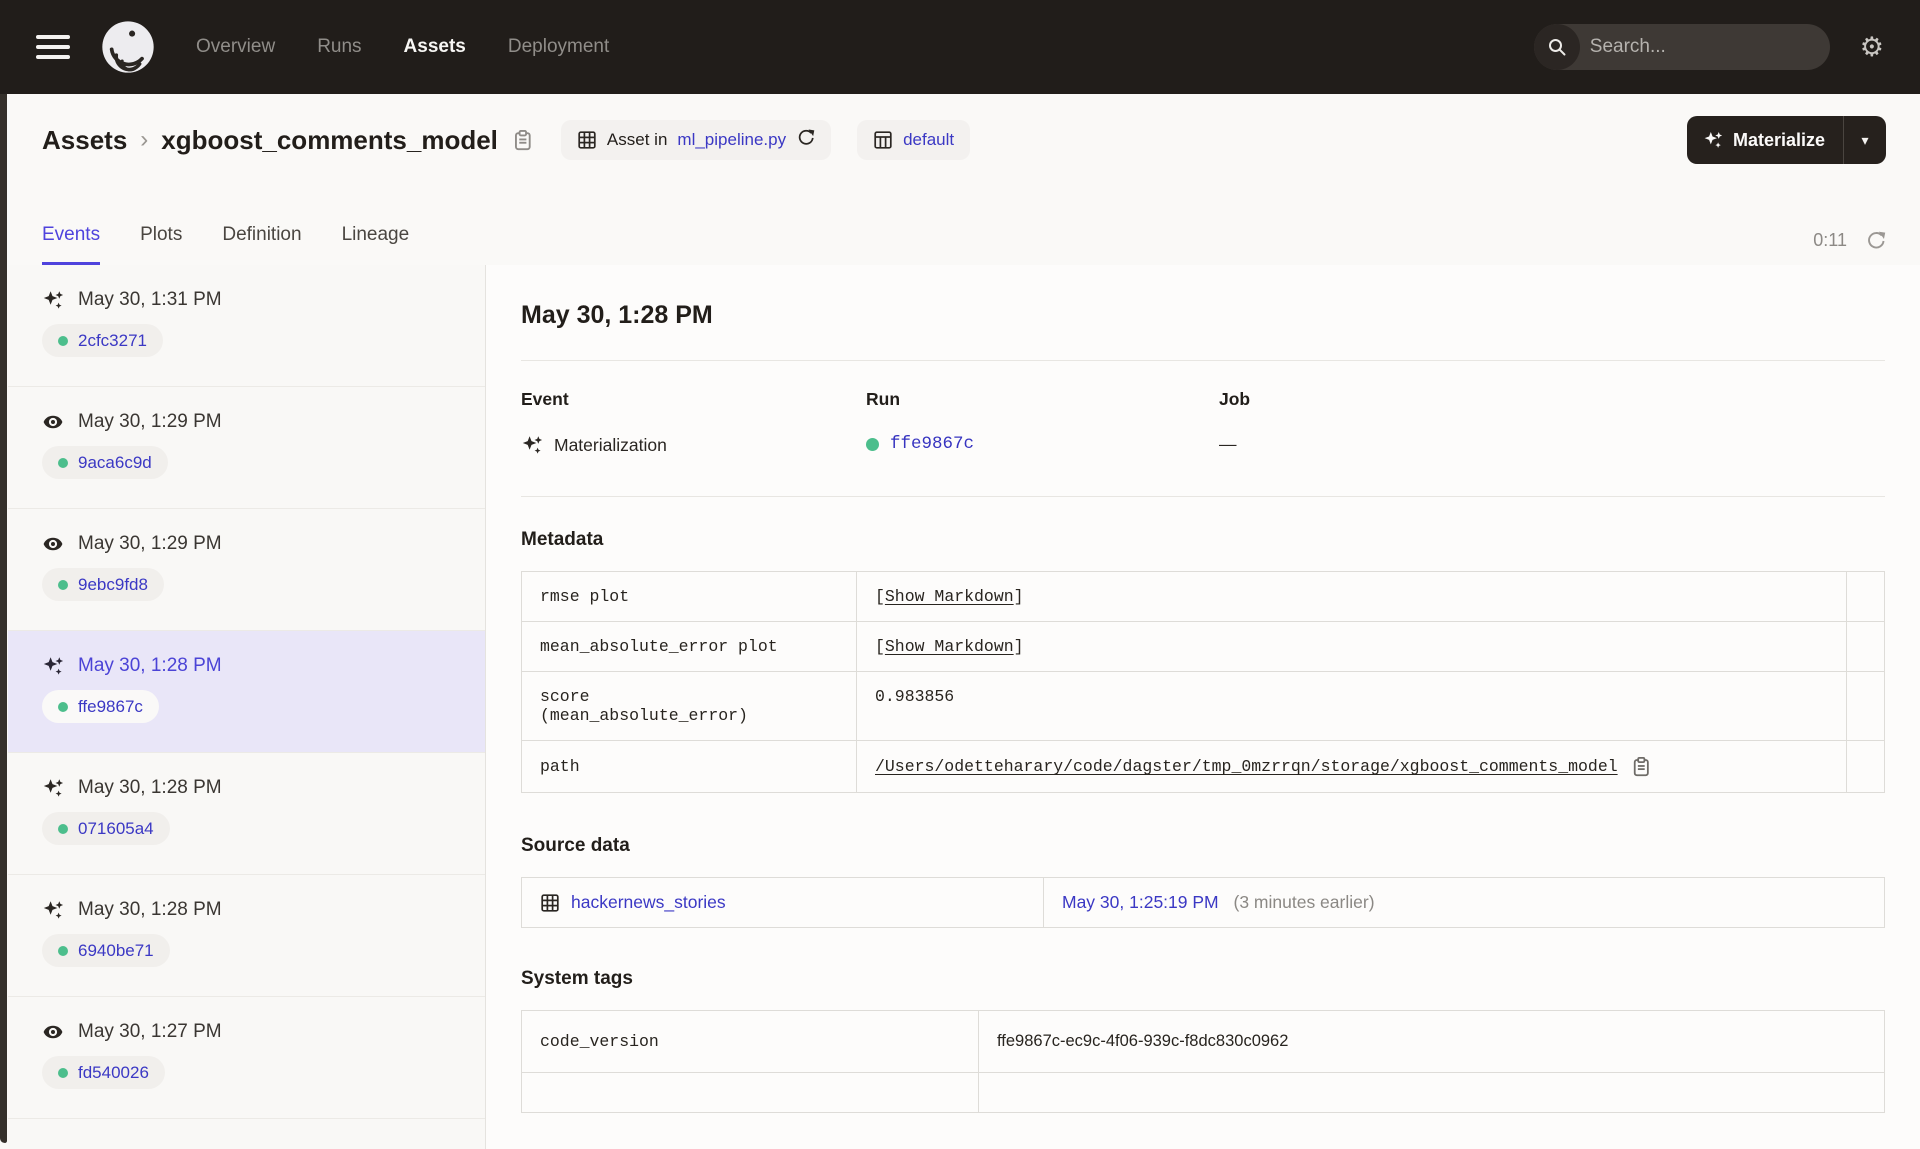 This screenshot has height=1149, width=1920. Describe the element at coordinates (1140, 902) in the screenshot. I see `source-time-link: May 30, 1:25:19 PM` at that location.